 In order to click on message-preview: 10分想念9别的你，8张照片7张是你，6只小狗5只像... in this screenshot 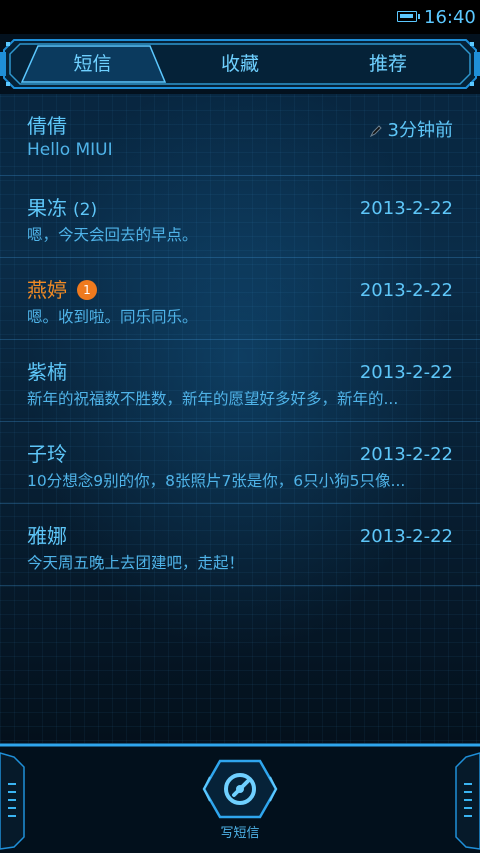, I will do `click(216, 481)`.